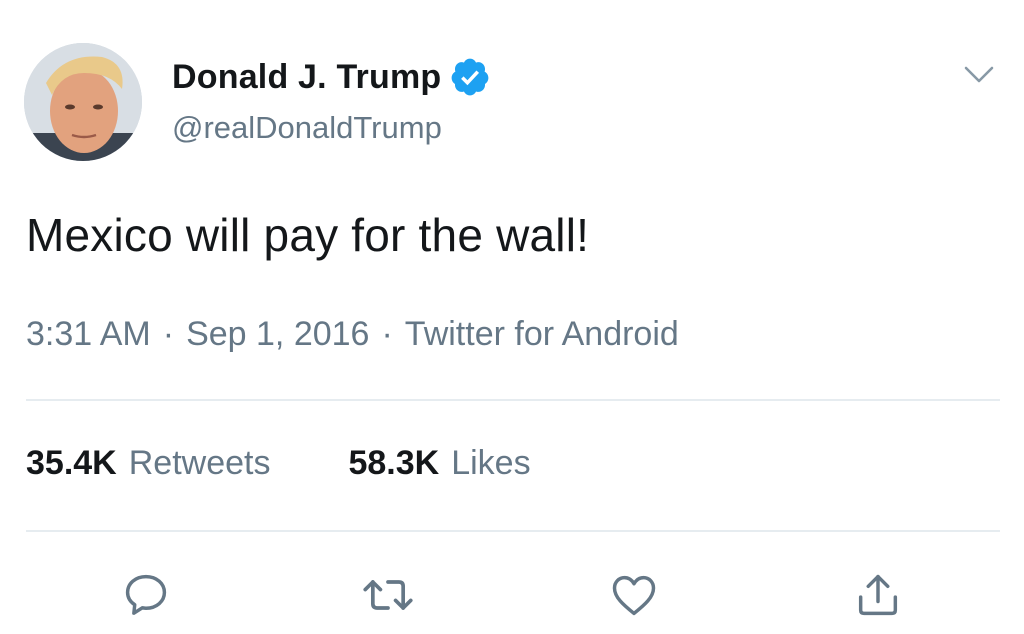  I want to click on retweets-stat: 35.4K Retweets, so click(148, 463).